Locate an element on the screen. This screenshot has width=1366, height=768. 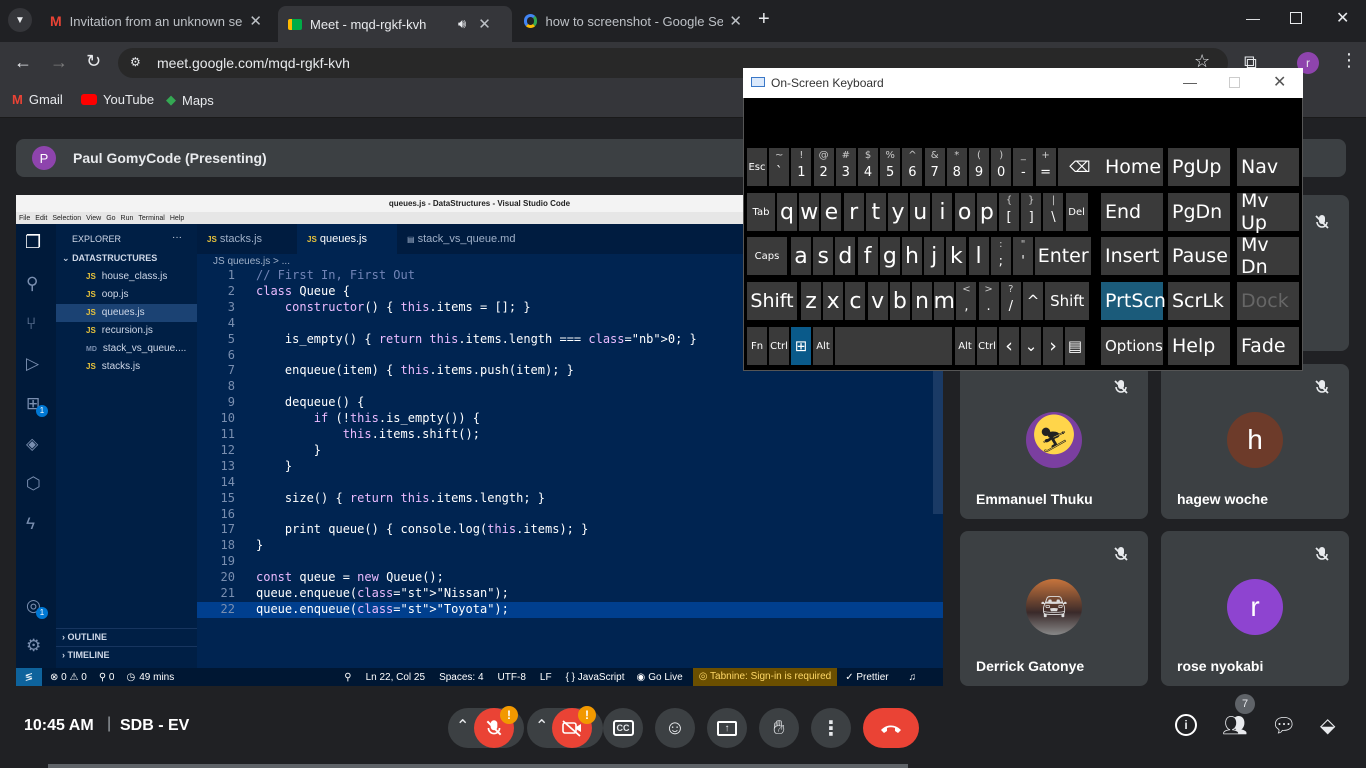
browser-tab-gmail: M Invitation from an unknown ser ✕ is located at coordinates (156, 21).